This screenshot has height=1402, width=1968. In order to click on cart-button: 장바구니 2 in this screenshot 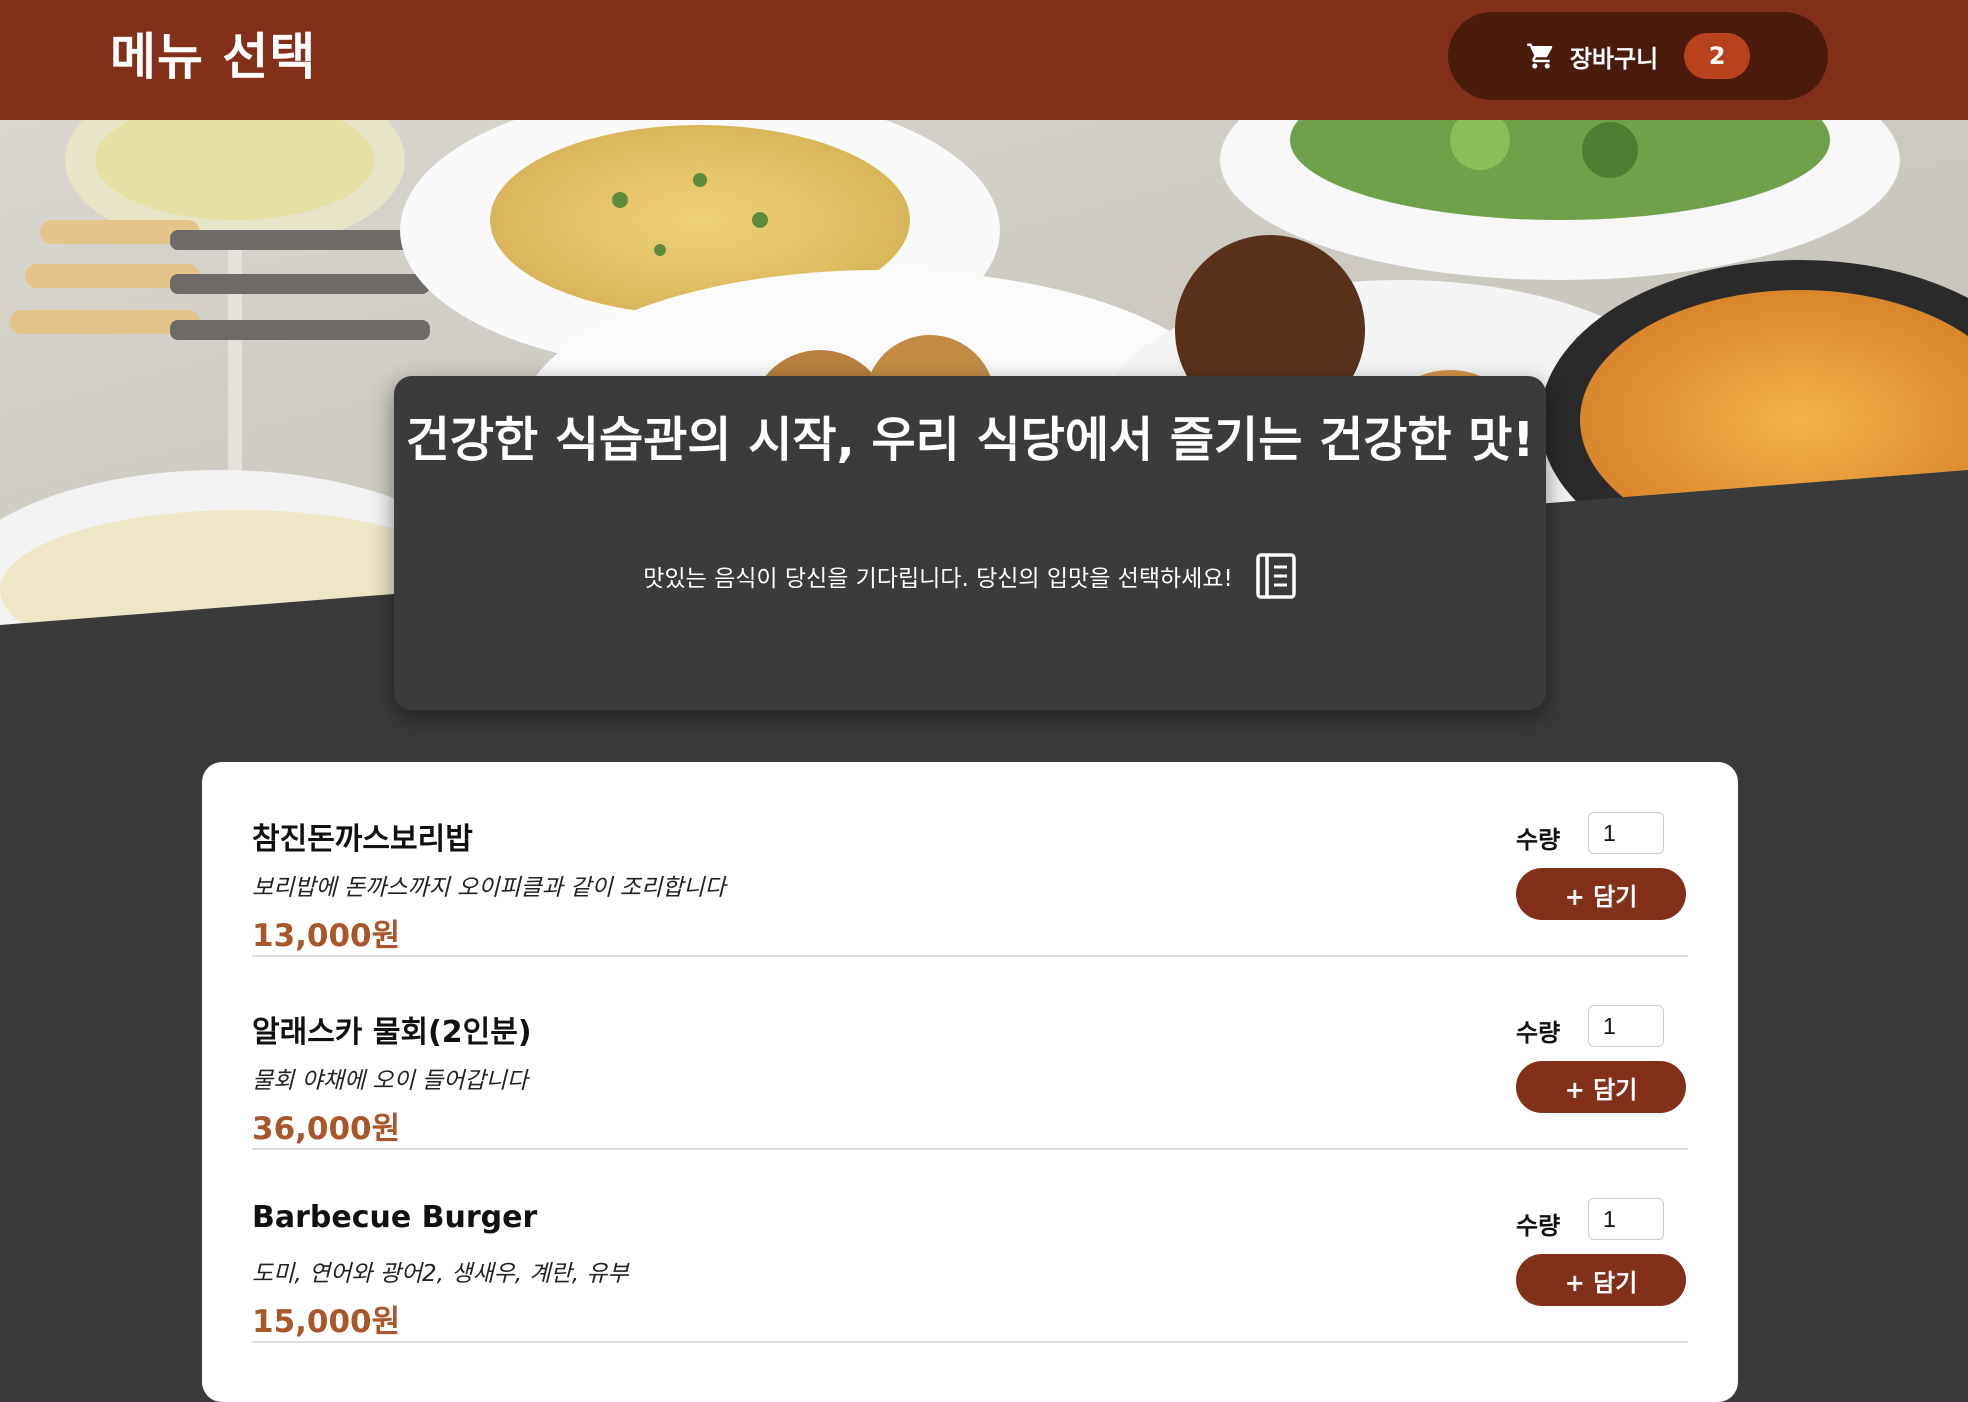, I will do `click(1638, 56)`.